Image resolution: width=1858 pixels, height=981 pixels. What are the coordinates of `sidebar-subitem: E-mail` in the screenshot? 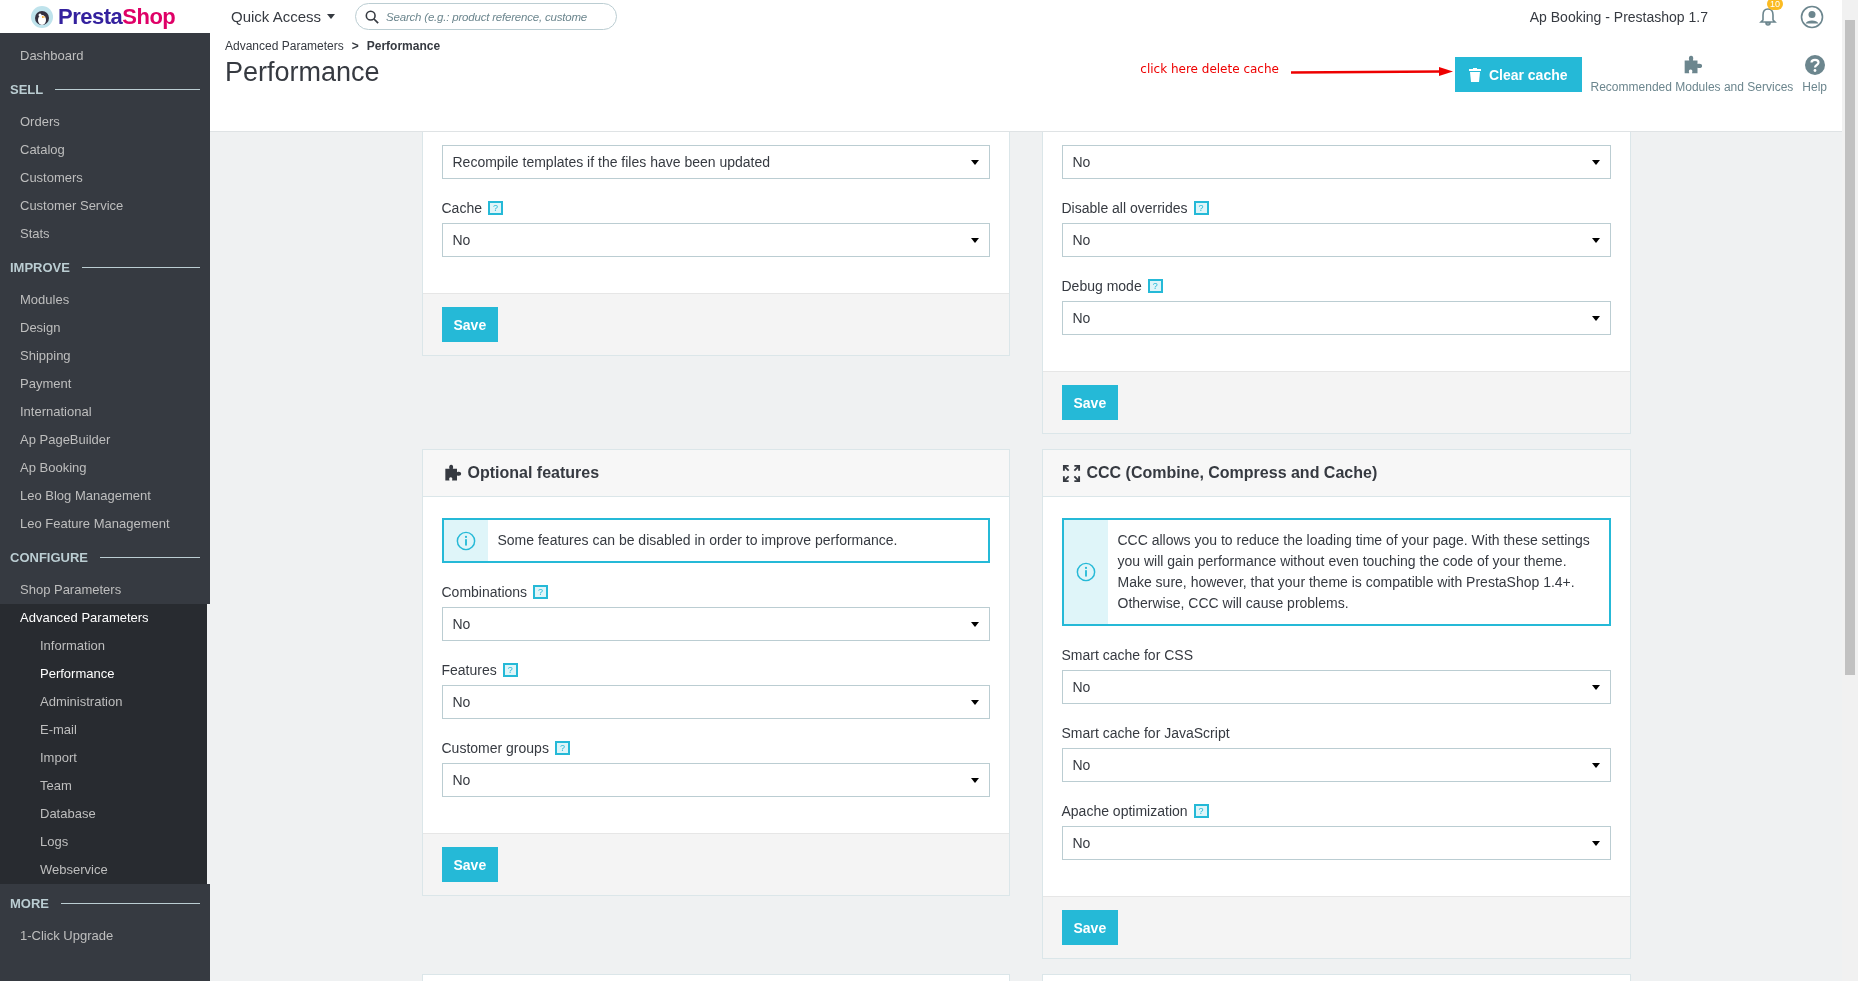 It's located at (103, 730).